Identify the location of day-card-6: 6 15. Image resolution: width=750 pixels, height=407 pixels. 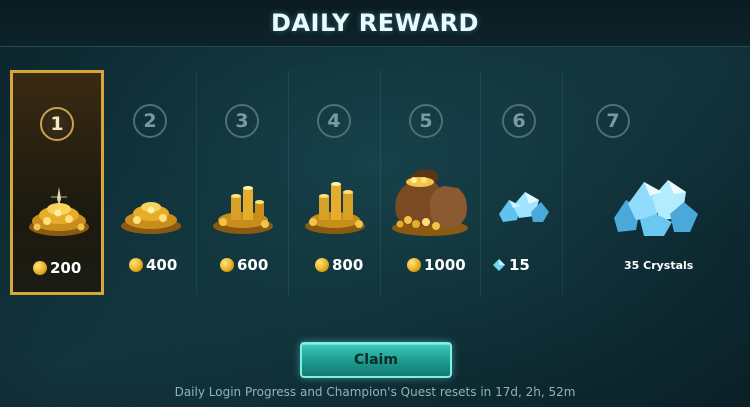
(521, 182).